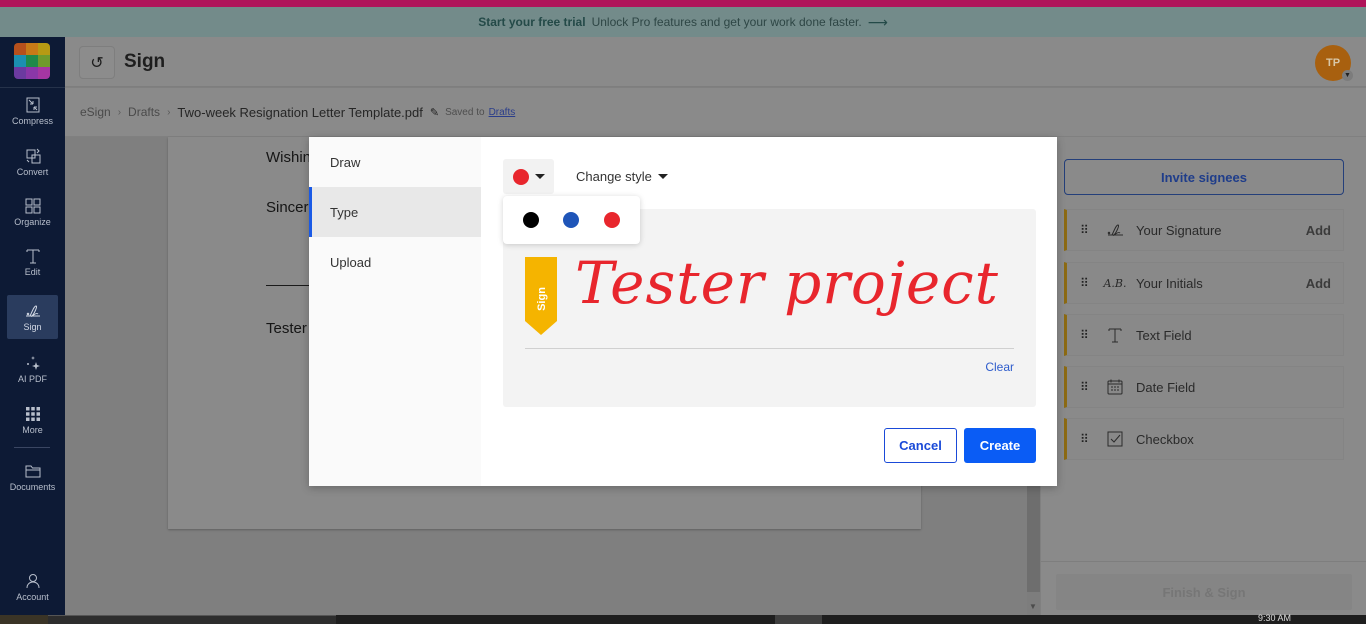  I want to click on typed-signature: Tester project, so click(787, 283).